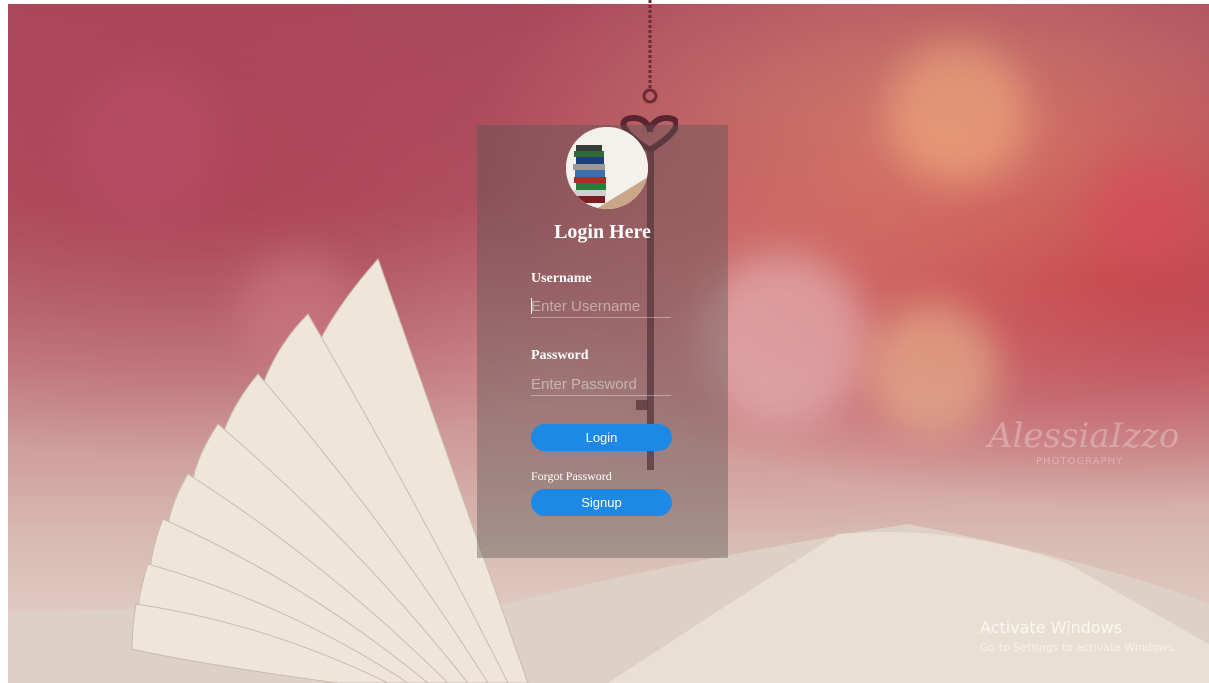 Image resolution: width=1209 pixels, height=683 pixels. Describe the element at coordinates (1079, 647) in the screenshot. I see `activate-windows-subtitle: Go to Settings to activate Windows.` at that location.